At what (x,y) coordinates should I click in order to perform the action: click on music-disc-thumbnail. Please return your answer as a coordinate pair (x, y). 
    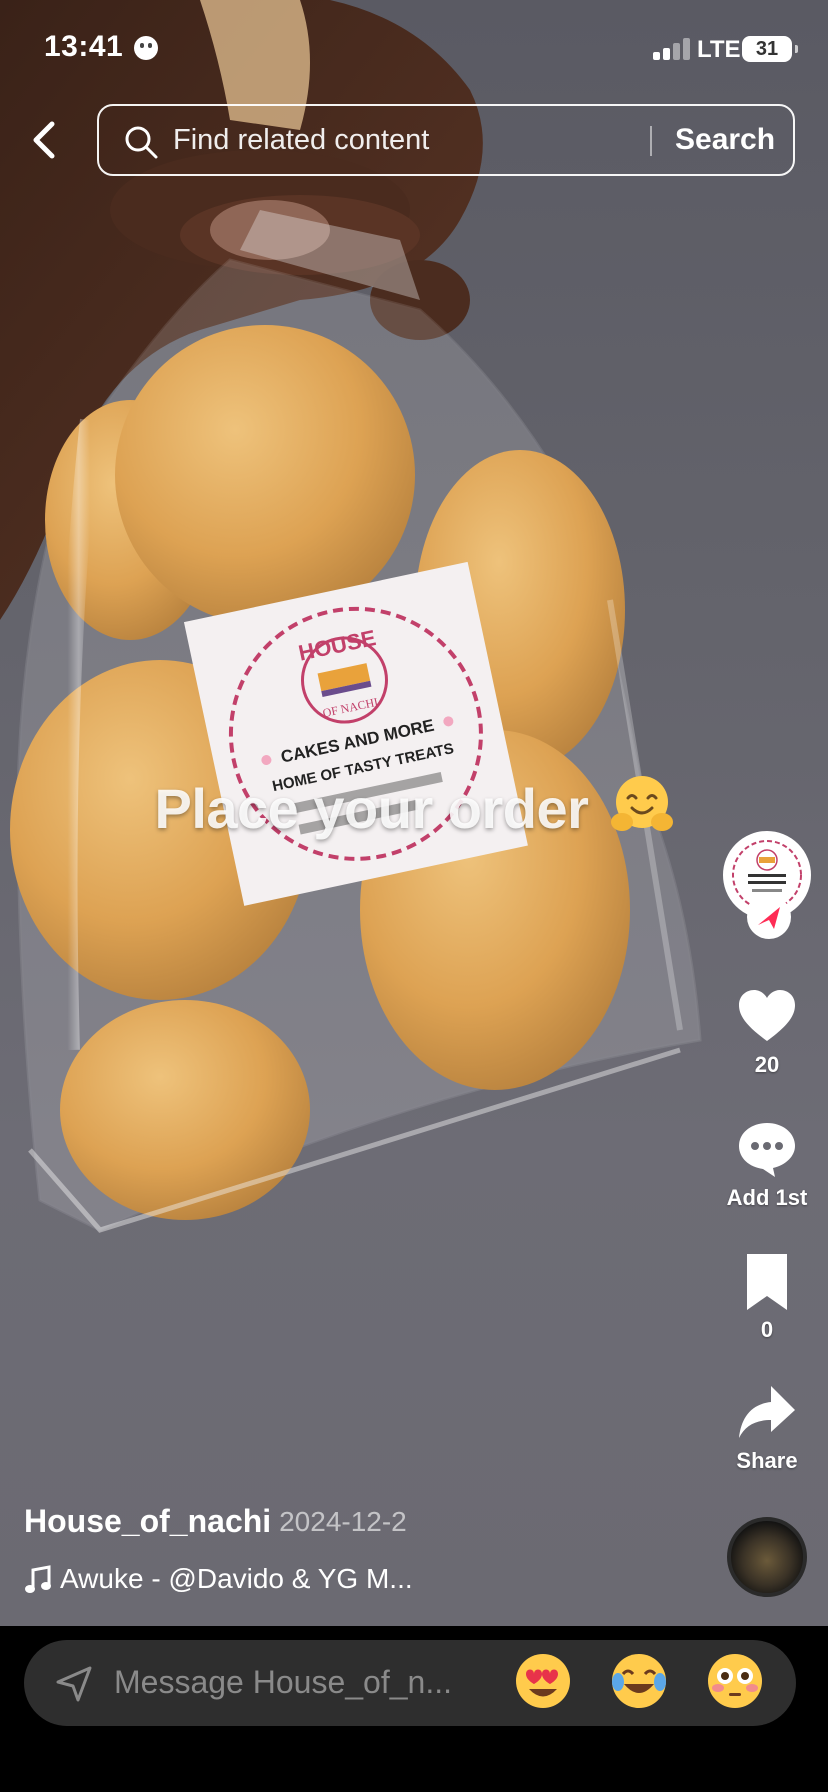
    Looking at the image, I should click on (767, 1557).